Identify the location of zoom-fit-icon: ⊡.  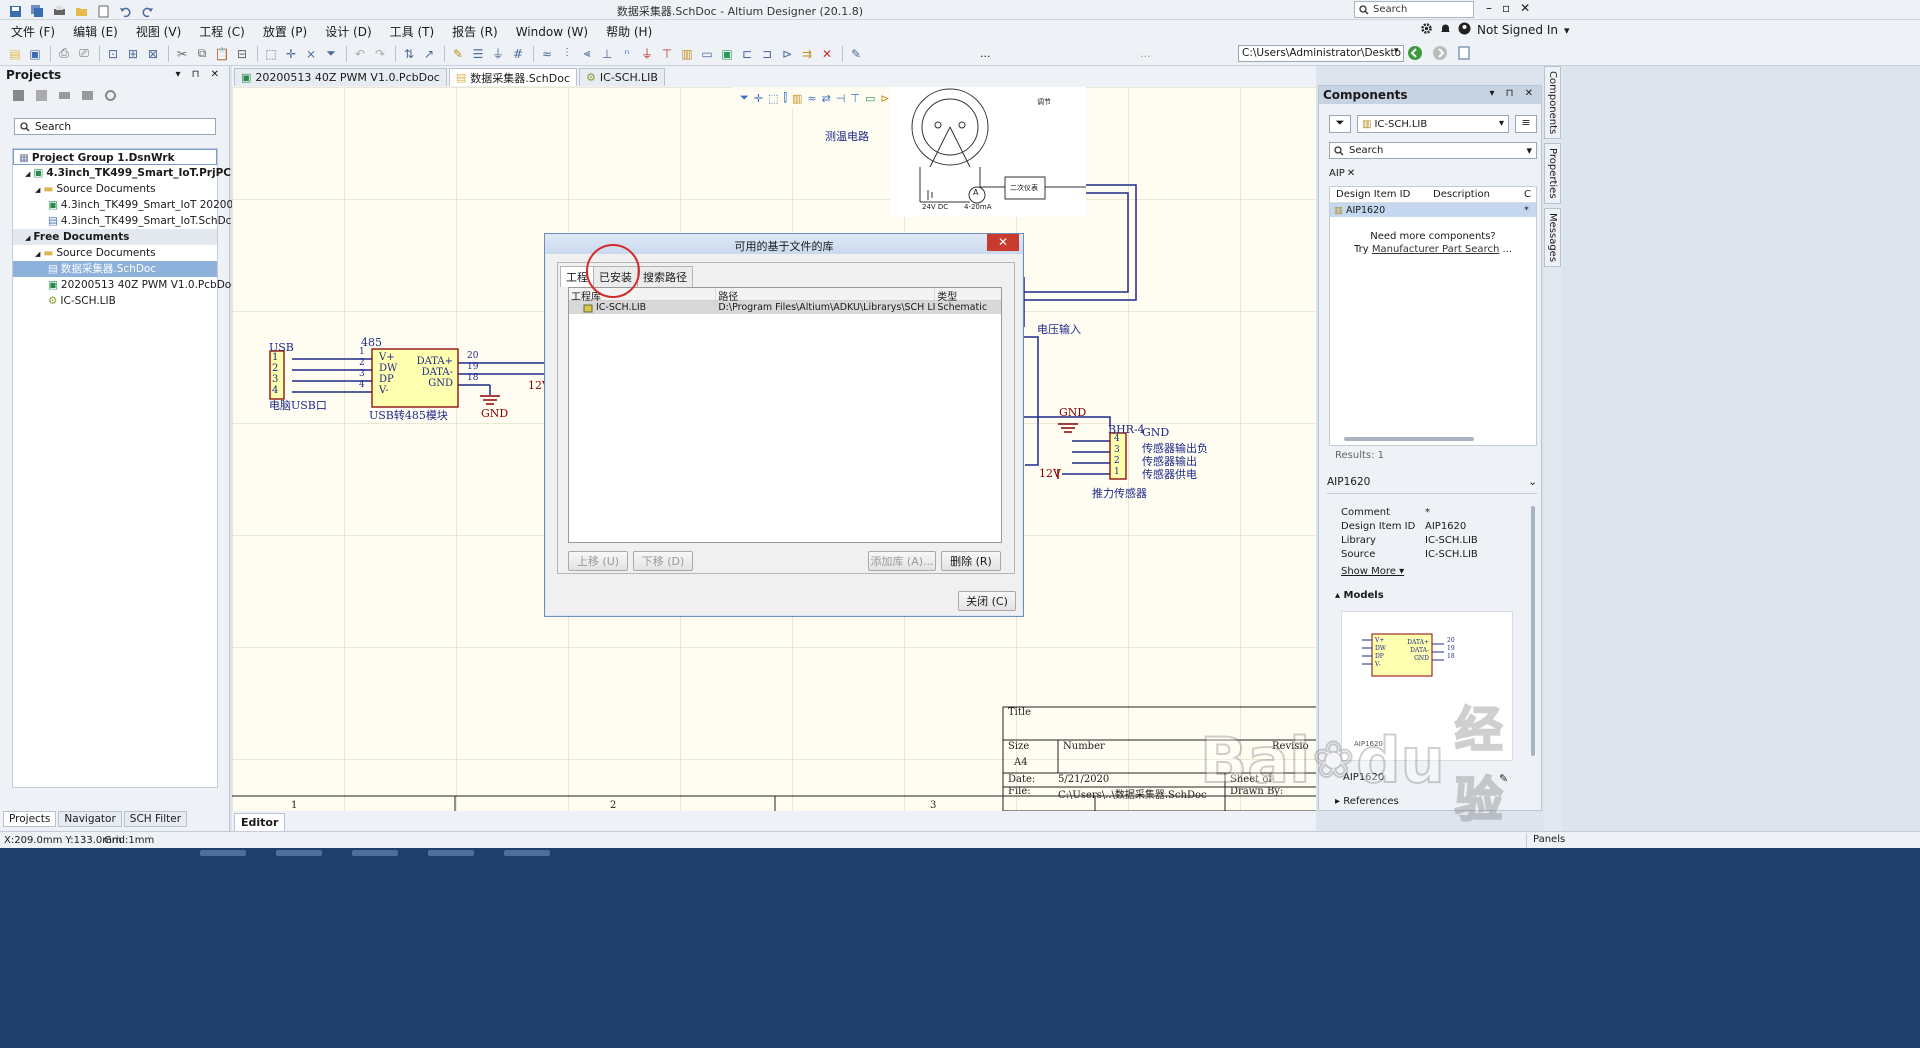
(113, 54).